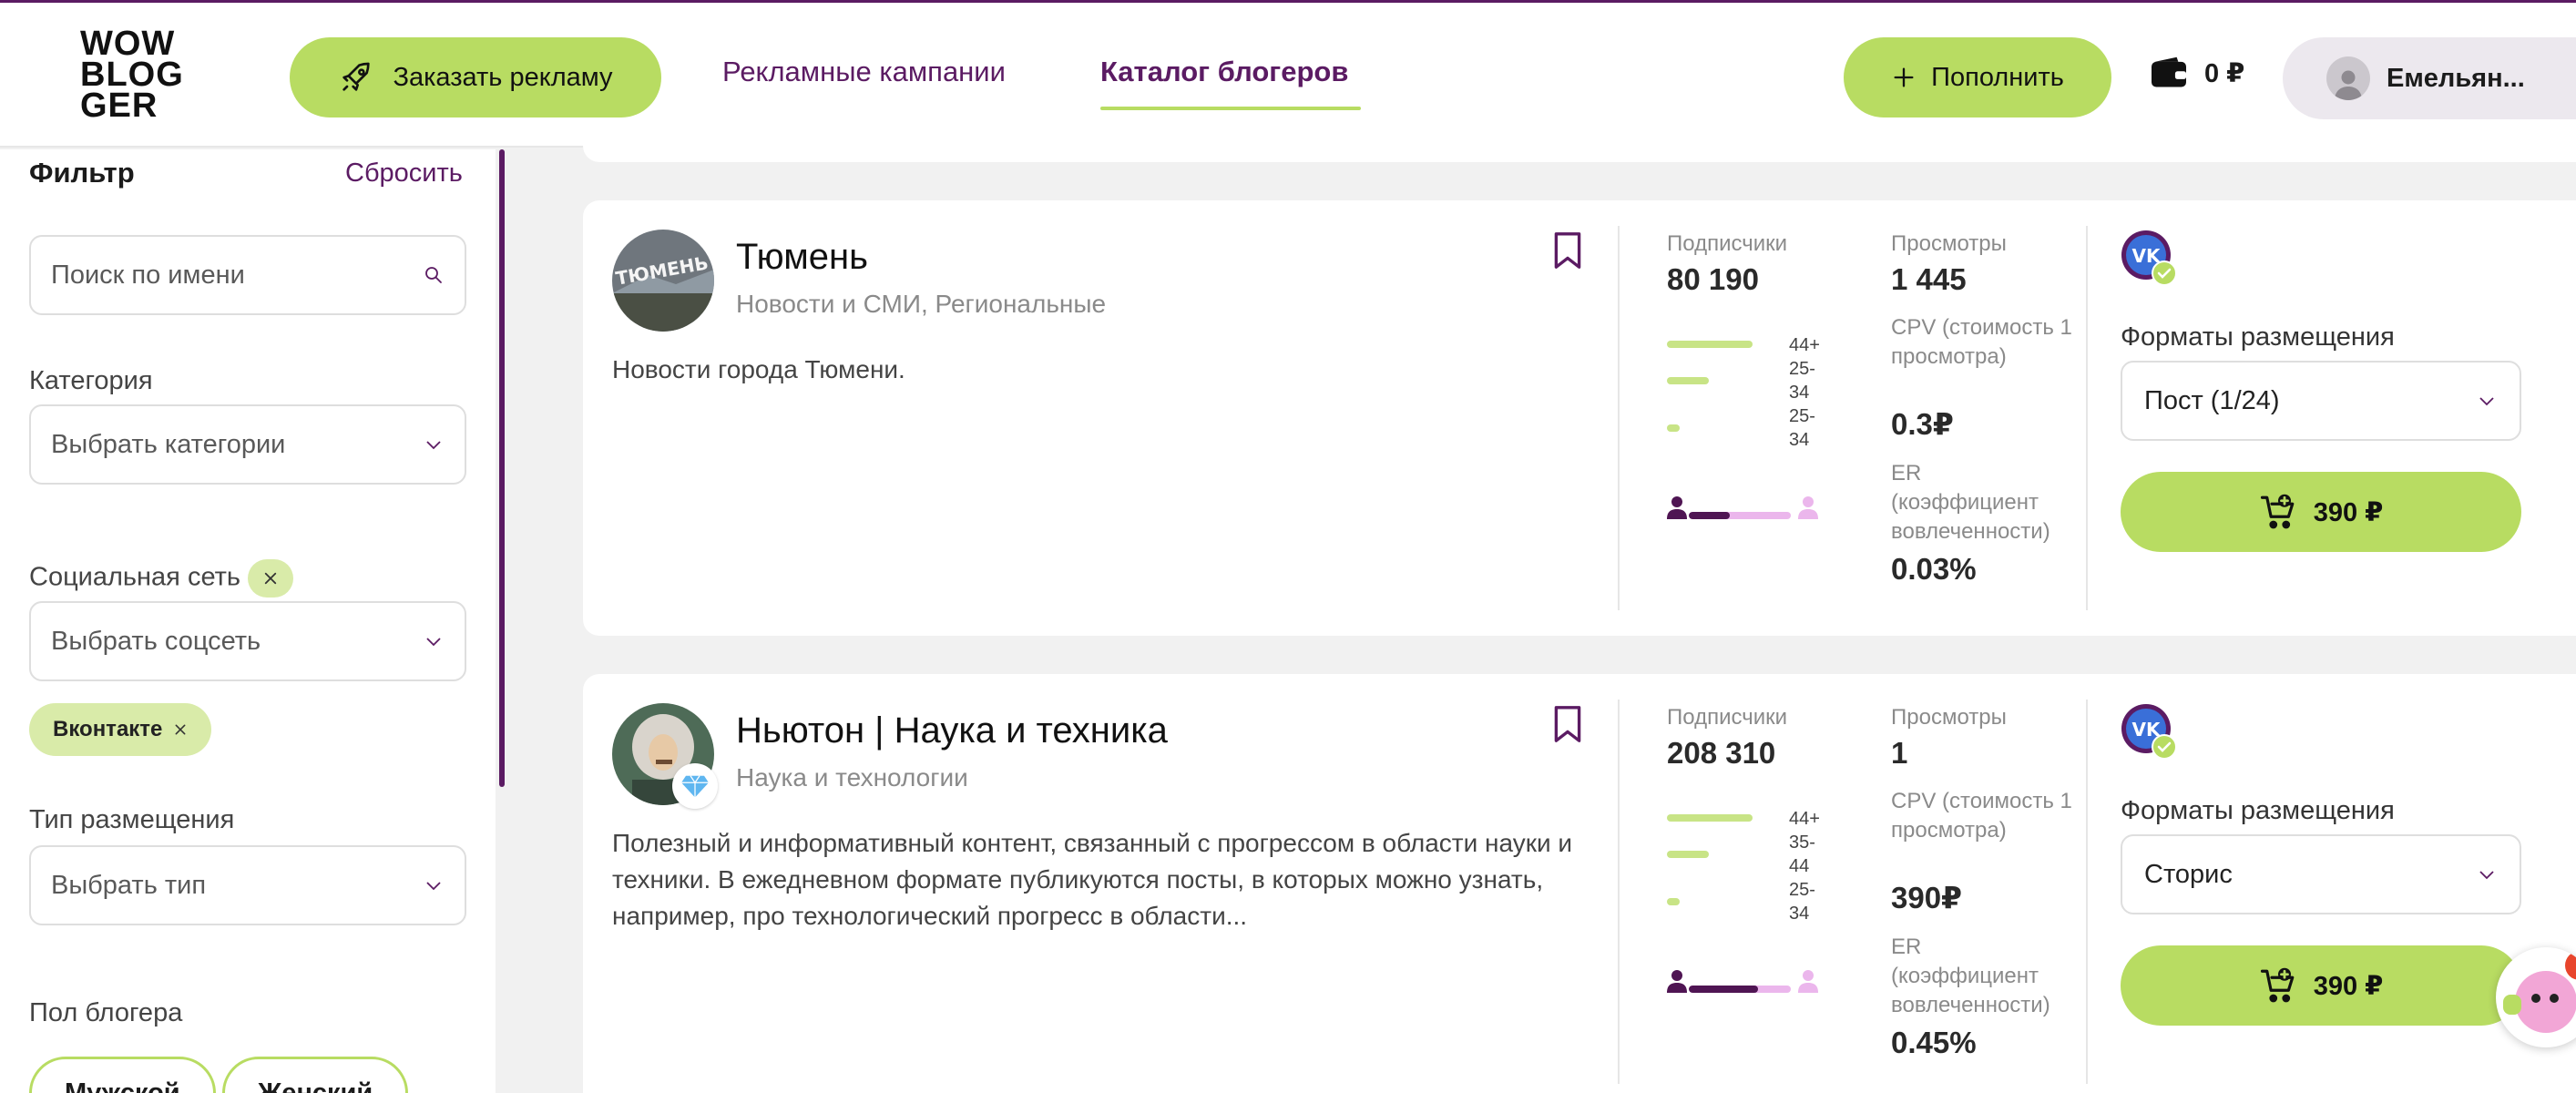  What do you see at coordinates (1677, 508) in the screenshot?
I see `male-icon` at bounding box center [1677, 508].